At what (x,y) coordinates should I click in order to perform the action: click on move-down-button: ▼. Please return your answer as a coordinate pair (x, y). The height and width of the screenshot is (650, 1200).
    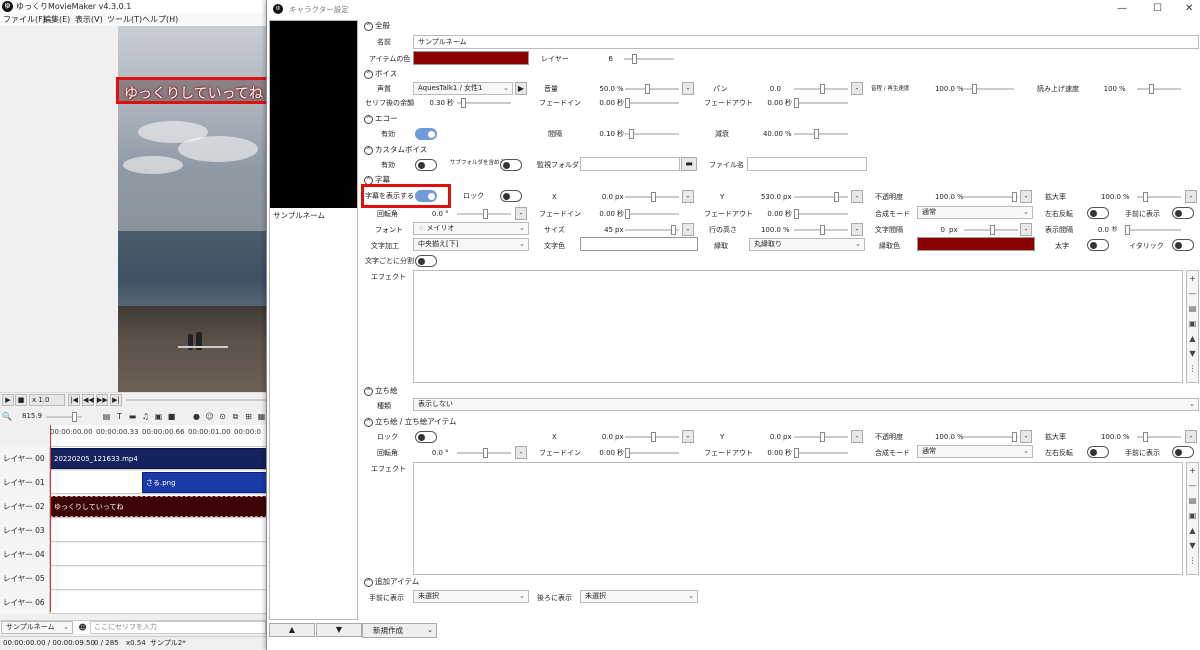
    Looking at the image, I should click on (339, 630).